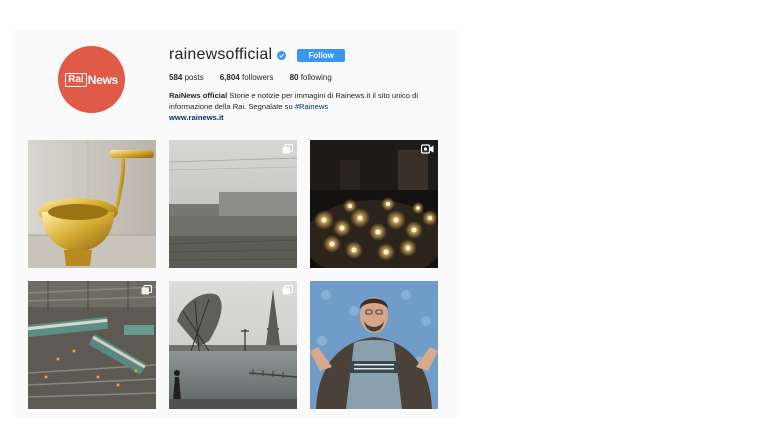 The height and width of the screenshot is (421, 775). I want to click on news-logo-text: News, so click(102, 79).